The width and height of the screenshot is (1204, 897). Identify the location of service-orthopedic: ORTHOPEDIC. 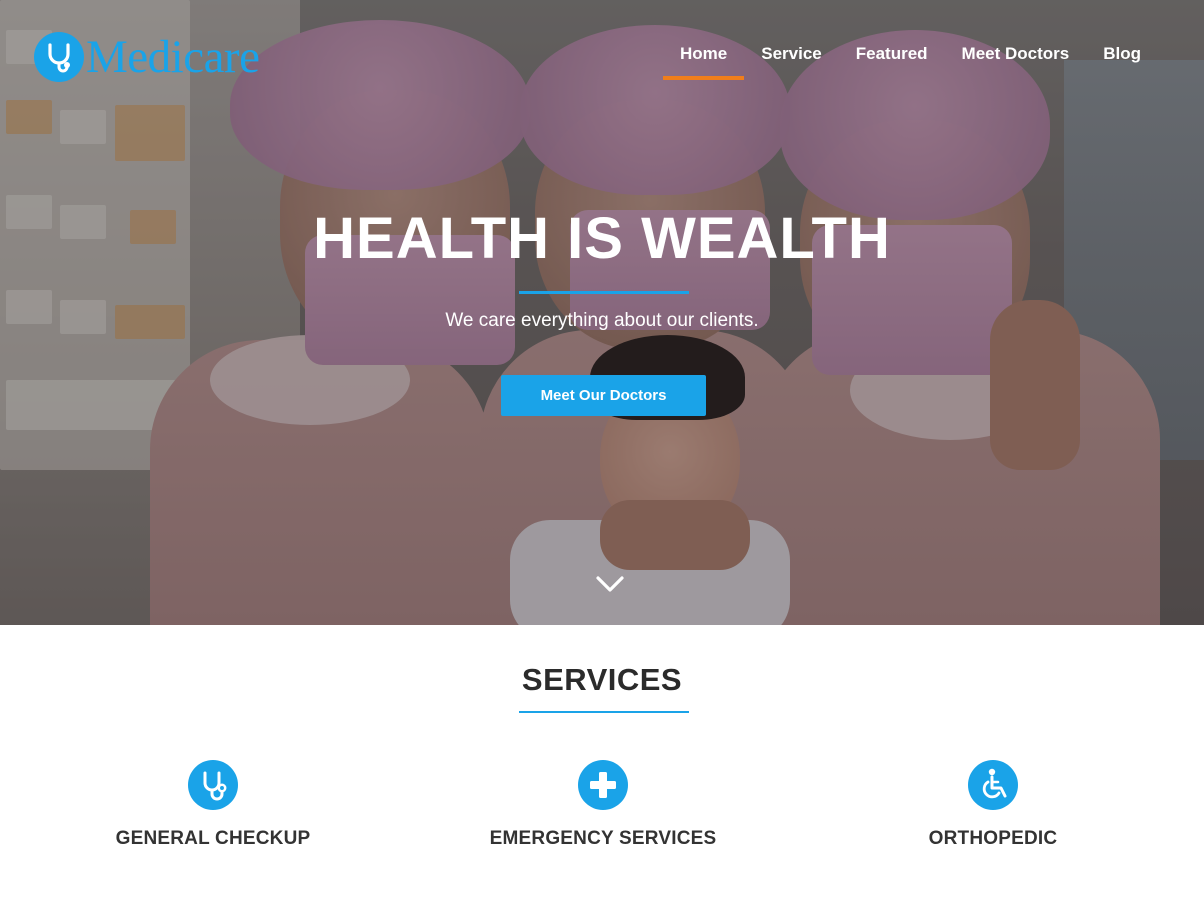
(993, 805).